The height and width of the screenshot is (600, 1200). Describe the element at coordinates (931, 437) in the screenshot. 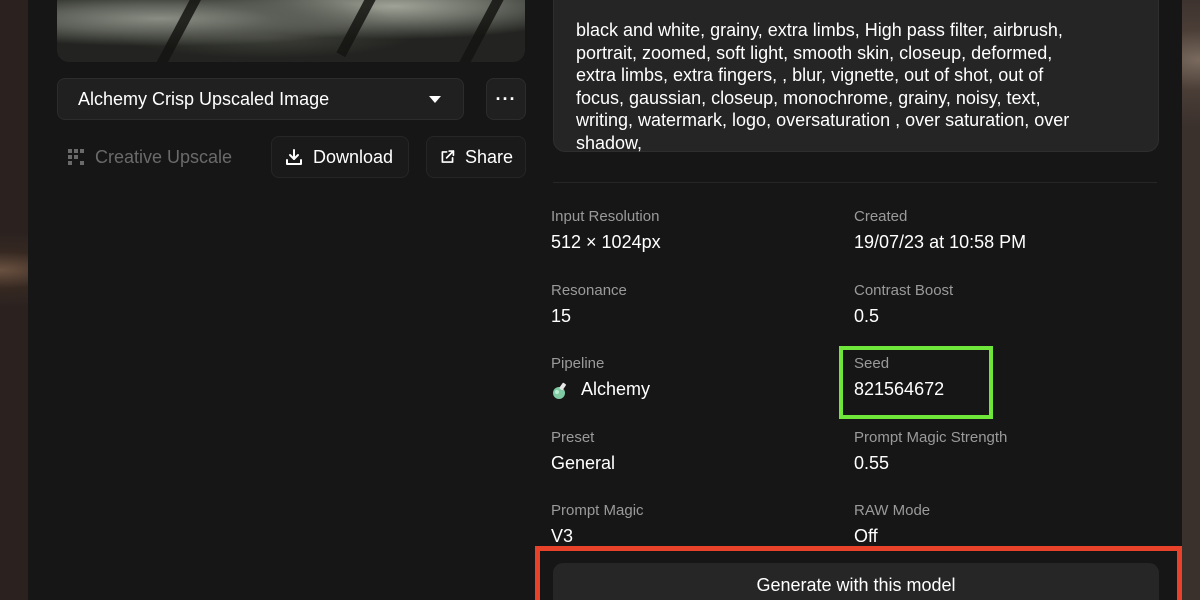

I see `detail-label: Prompt Magic Strength` at that location.